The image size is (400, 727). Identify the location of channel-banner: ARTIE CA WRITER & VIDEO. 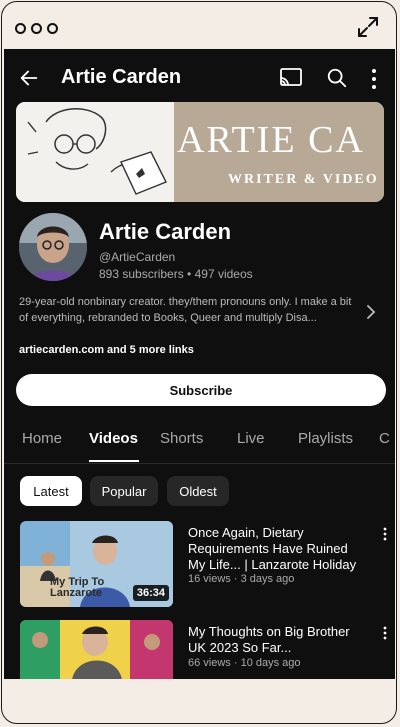
(200, 152).